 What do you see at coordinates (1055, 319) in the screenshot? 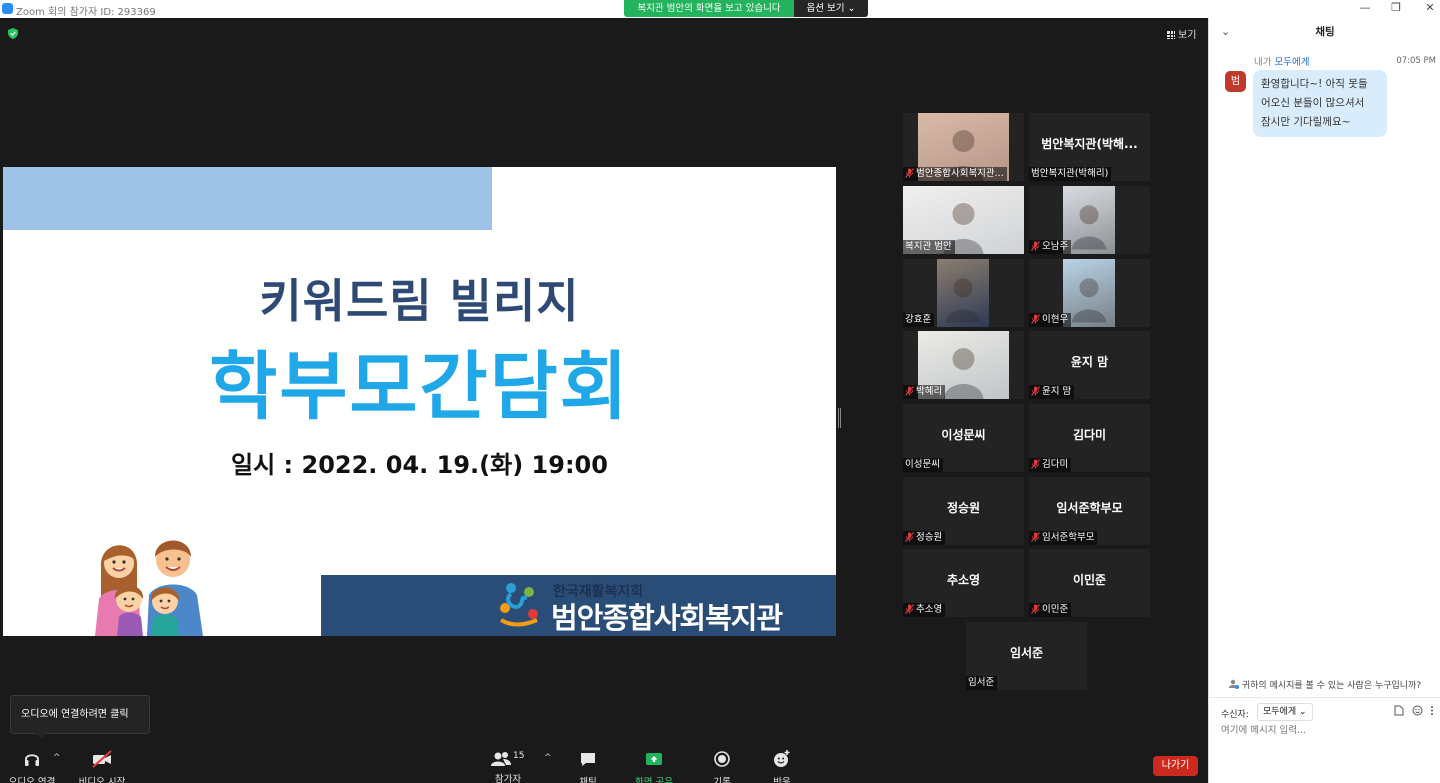
I see `participant-name: 이현우` at bounding box center [1055, 319].